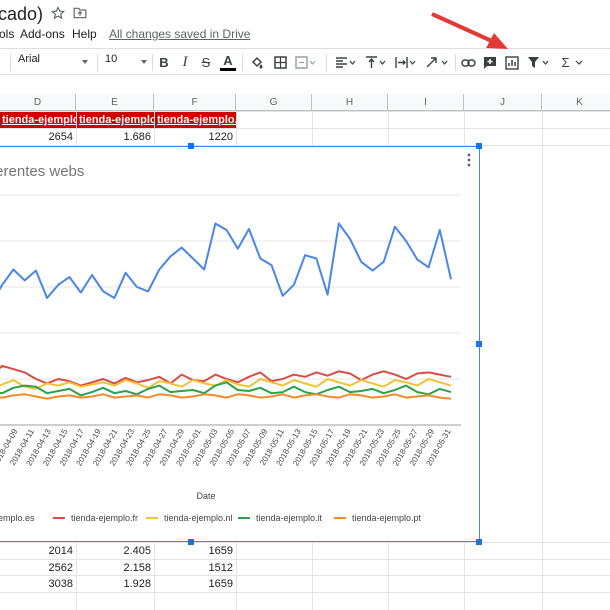 The height and width of the screenshot is (610, 610). I want to click on column-header-g: G, so click(274, 102).